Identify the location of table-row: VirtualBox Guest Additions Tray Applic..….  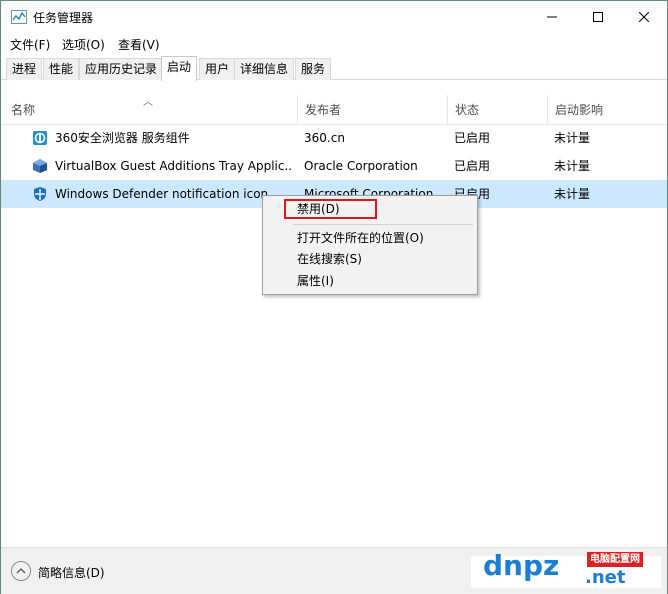
(334, 166).